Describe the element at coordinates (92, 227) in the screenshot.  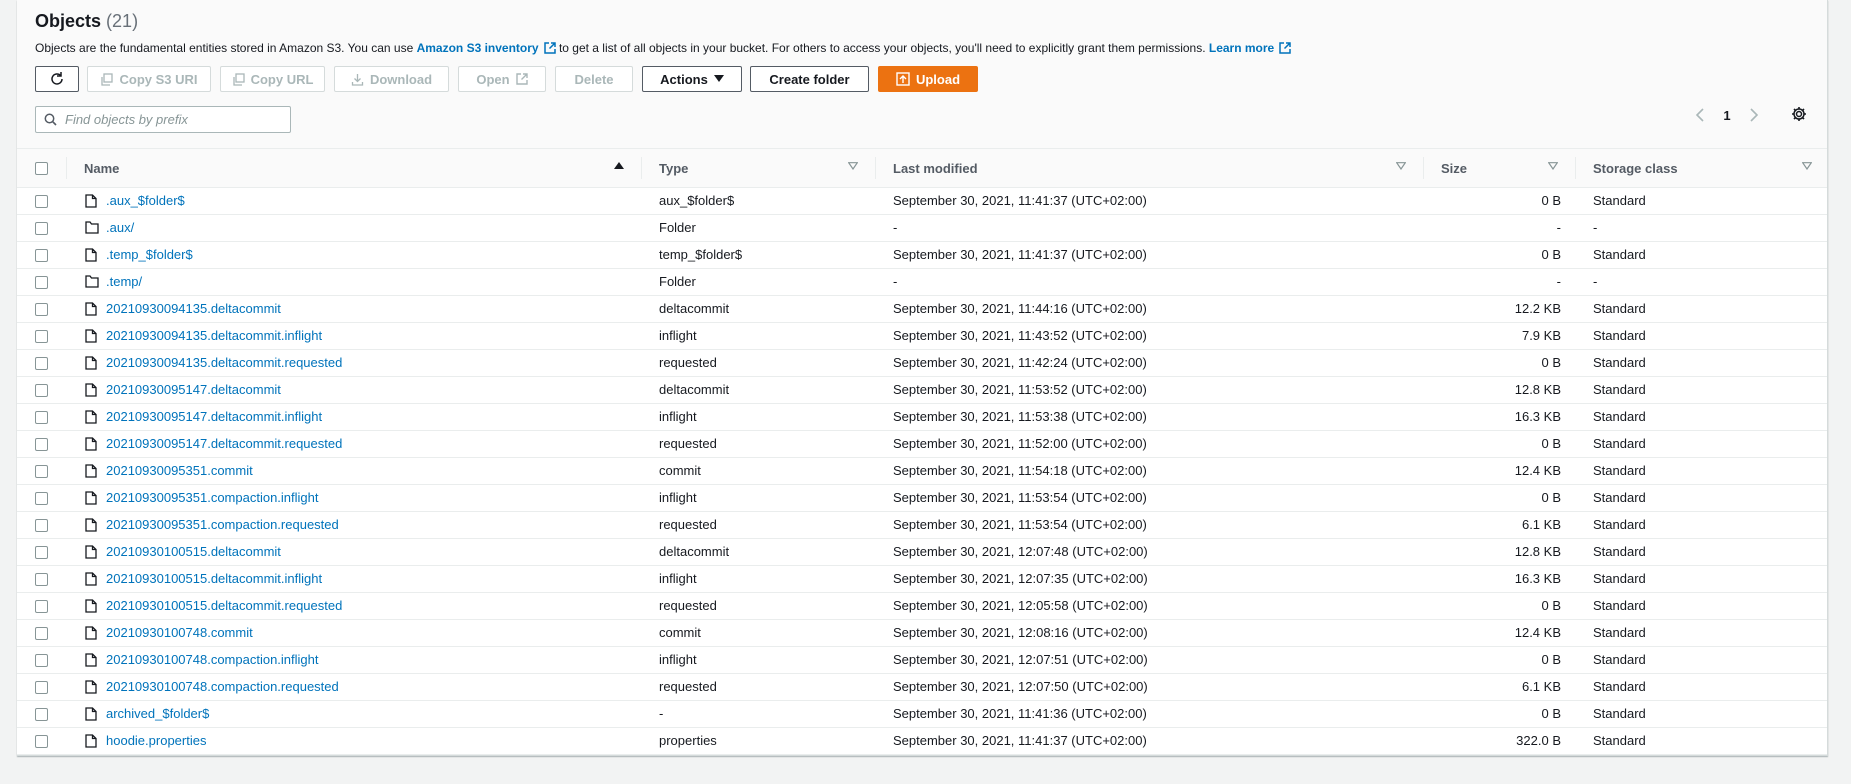
I see `folder-icon` at that location.